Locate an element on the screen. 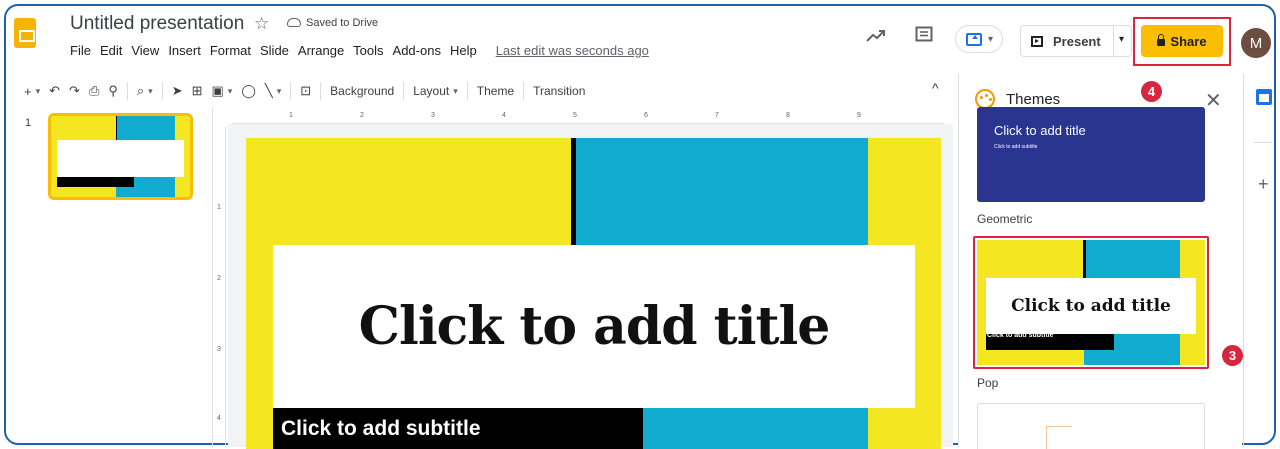 The width and height of the screenshot is (1280, 449). share-label: Share is located at coordinates (1188, 41).